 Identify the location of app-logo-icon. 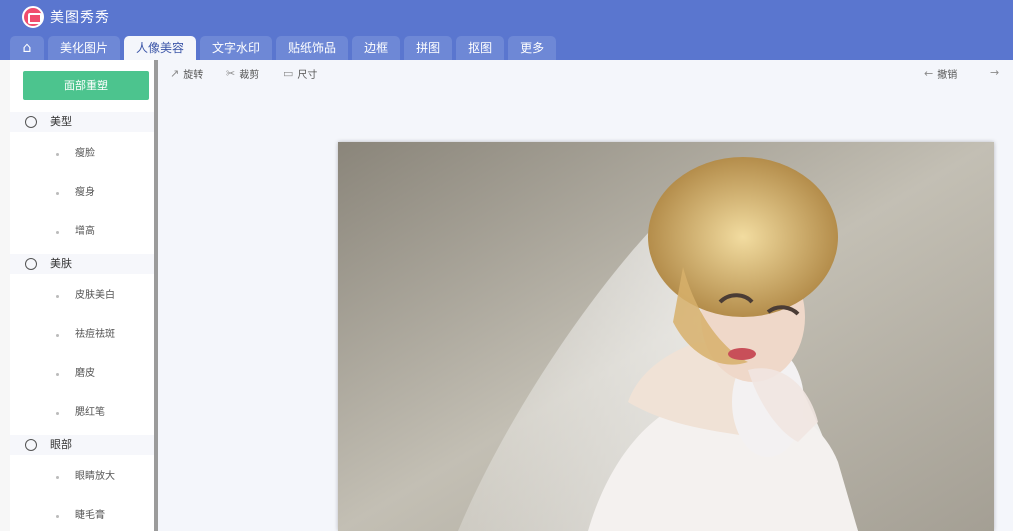
(33, 17).